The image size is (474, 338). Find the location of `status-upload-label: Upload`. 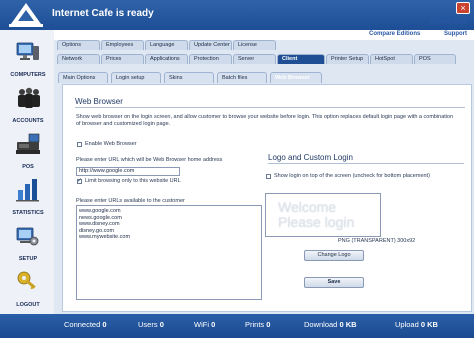

status-upload-label: Upload is located at coordinates (407, 324).